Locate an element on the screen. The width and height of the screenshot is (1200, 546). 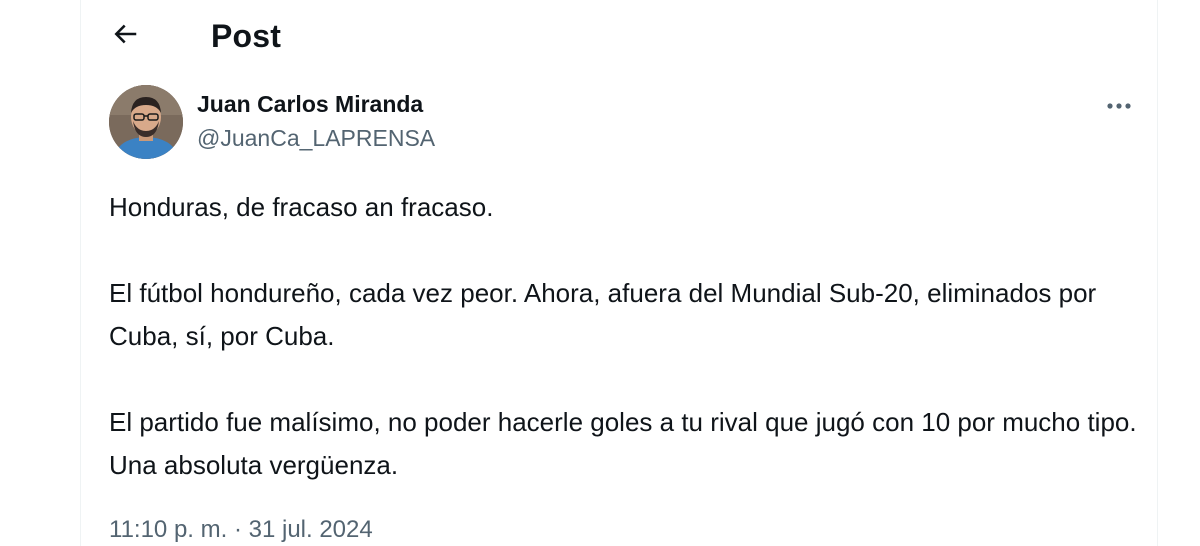
back-button is located at coordinates (125, 36).